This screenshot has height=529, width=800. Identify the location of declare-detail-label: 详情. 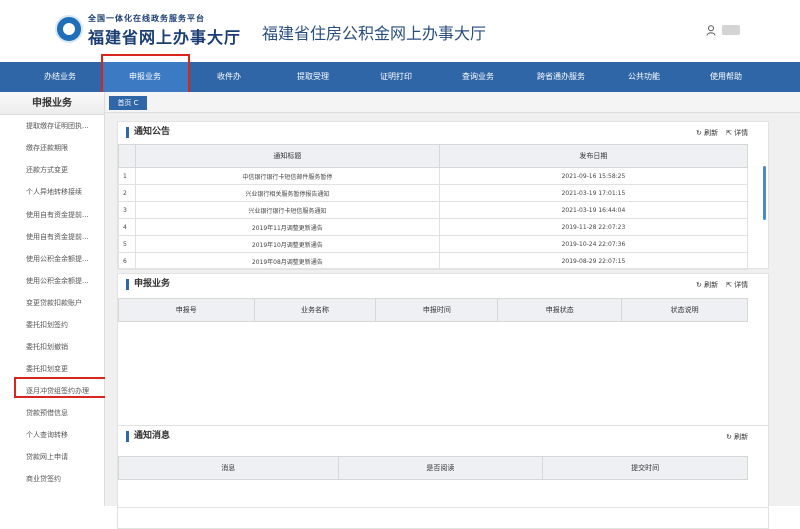
(741, 285).